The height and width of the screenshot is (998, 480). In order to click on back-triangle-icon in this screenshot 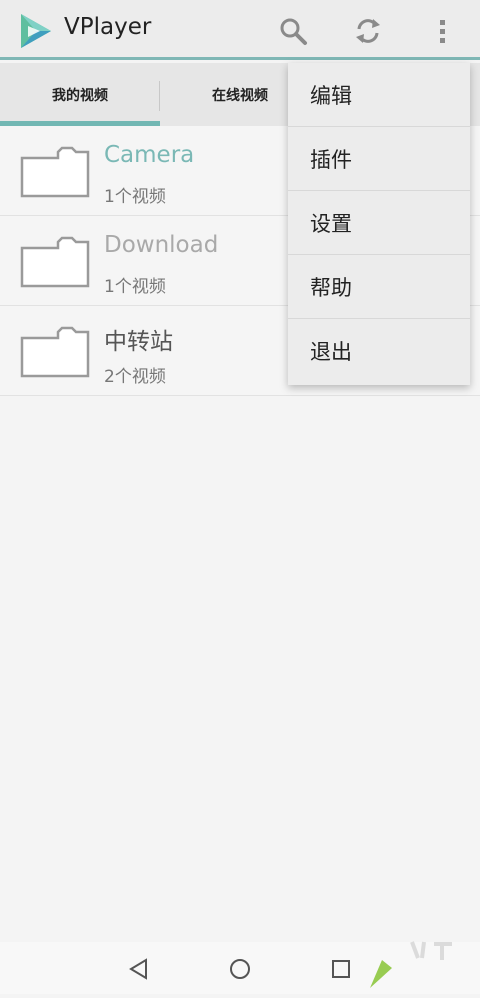, I will do `click(138, 969)`.